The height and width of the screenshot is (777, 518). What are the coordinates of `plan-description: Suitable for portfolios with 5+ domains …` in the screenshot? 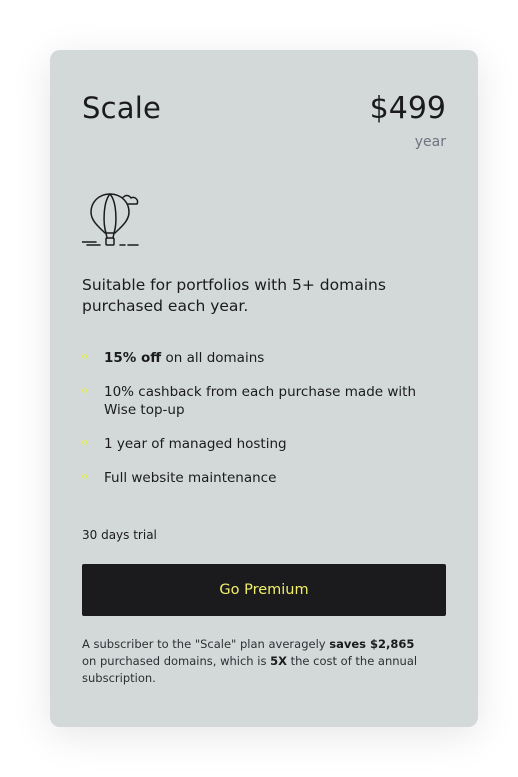 It's located at (234, 295).